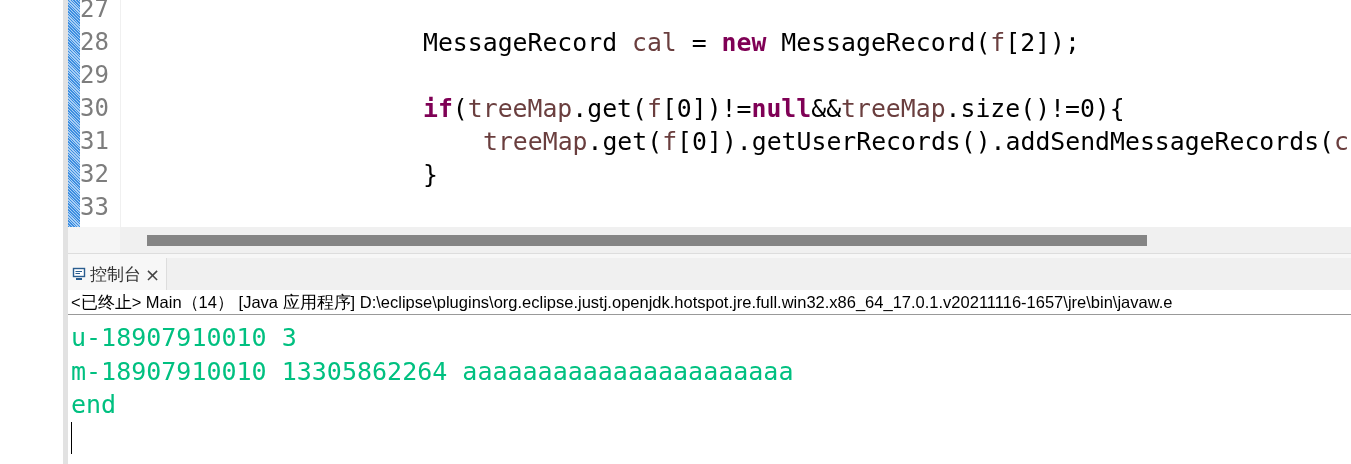 Image resolution: width=1351 pixels, height=464 pixels. Describe the element at coordinates (709, 302) in the screenshot. I see `console-status: <已终止> Main（14） [Java 应用程序] D:\eclipse\plugins\org.eclipse.justj.openjdk.hotspot.jre.full.win32.x86_64_17.0.1.v20211116-1657\jre\bin\javaw.e` at that location.